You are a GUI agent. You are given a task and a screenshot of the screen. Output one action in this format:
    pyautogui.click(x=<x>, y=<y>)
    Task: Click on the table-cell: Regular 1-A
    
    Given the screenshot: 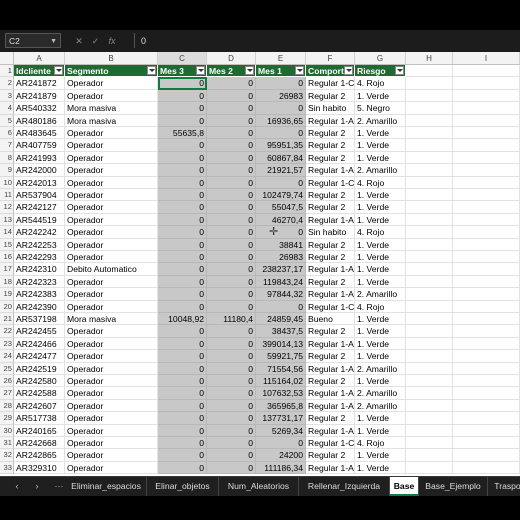 What is the action you would take?
    pyautogui.click(x=330, y=120)
    